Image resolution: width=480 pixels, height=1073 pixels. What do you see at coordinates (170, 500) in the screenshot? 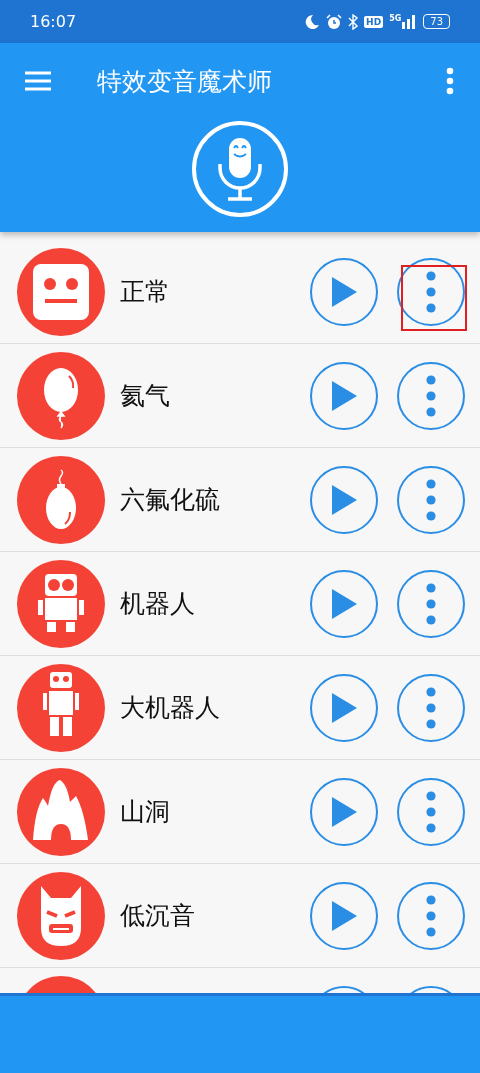
I see `effect-name: 六氟化硫` at bounding box center [170, 500].